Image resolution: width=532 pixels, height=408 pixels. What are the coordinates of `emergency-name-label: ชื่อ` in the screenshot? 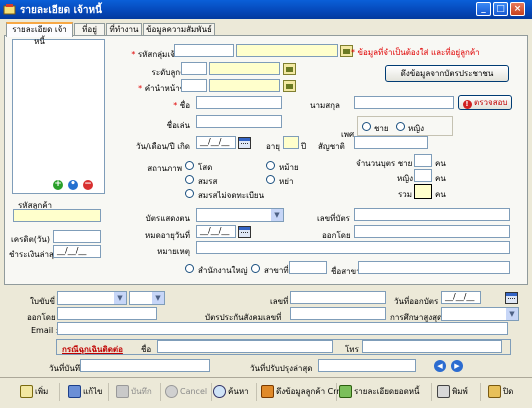 It's located at (146, 349).